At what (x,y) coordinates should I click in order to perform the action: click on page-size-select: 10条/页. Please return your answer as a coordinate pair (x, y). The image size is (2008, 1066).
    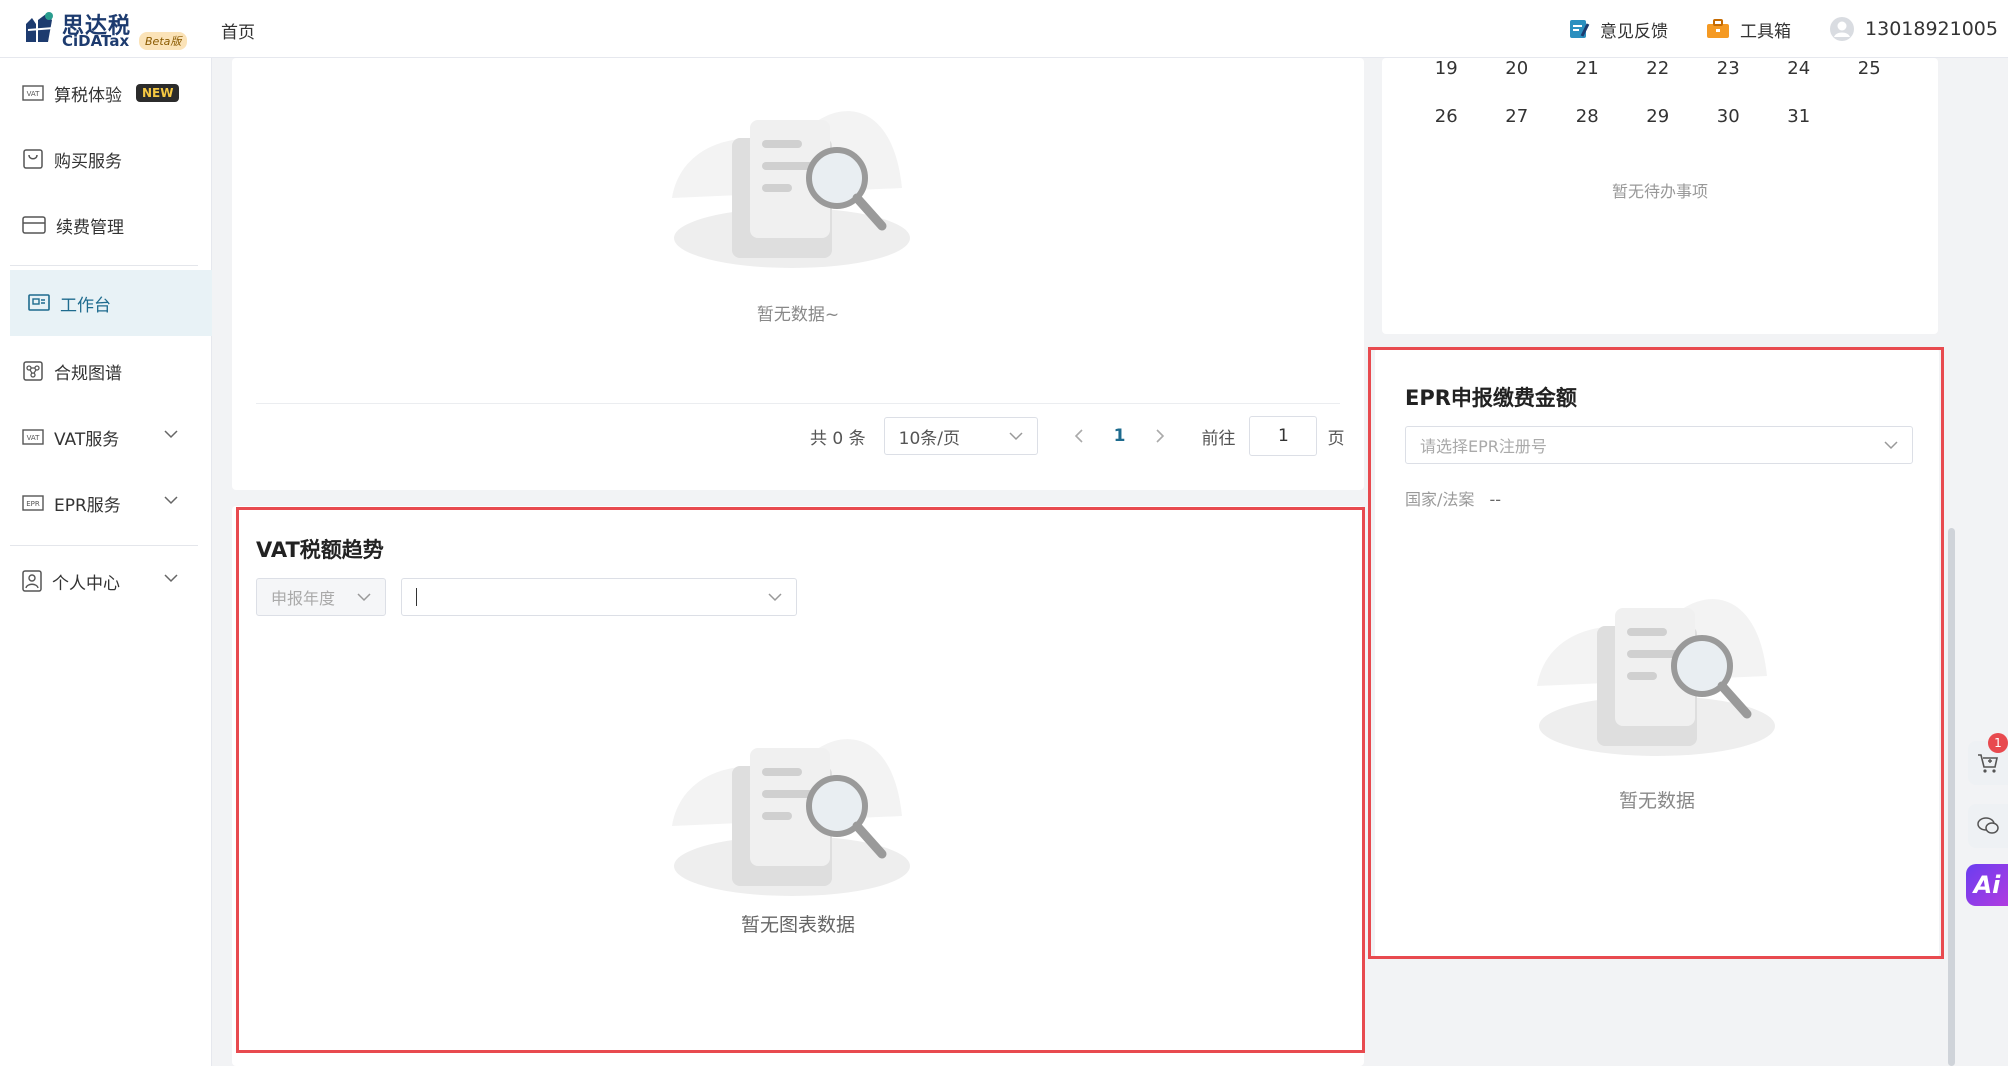
    Looking at the image, I should click on (960, 436).